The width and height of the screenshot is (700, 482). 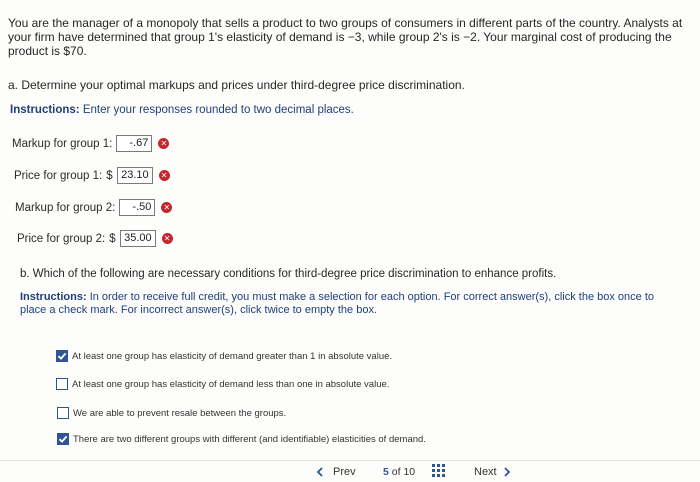 I want to click on option-1-checkbox, so click(x=62, y=356).